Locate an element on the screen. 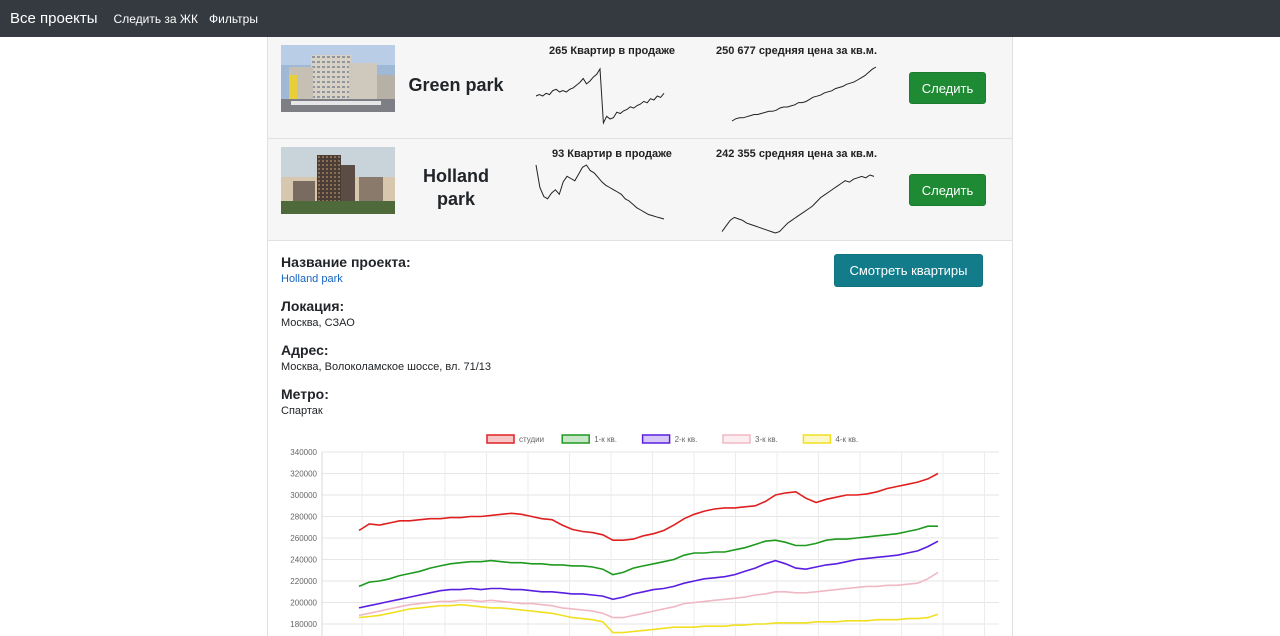  avg-price-label: 242 355 средняя цена за кв.м. is located at coordinates (797, 154).